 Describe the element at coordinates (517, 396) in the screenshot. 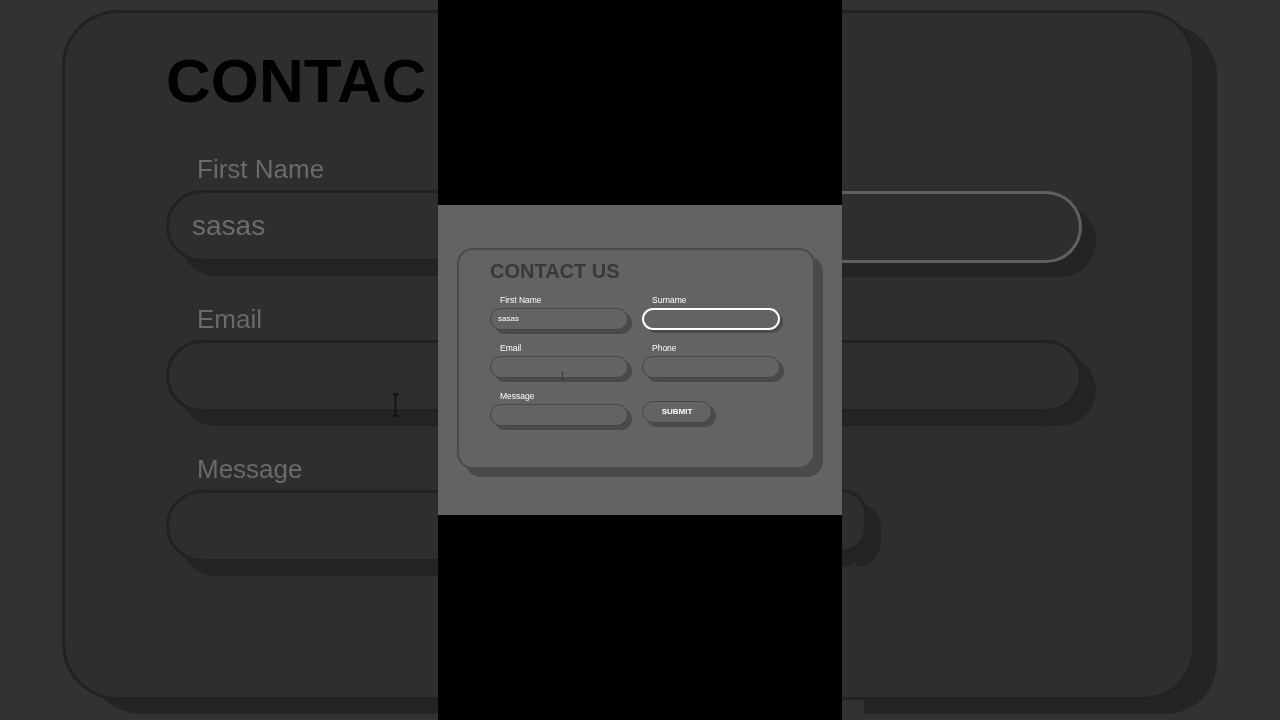

I see `field-label: Message` at that location.